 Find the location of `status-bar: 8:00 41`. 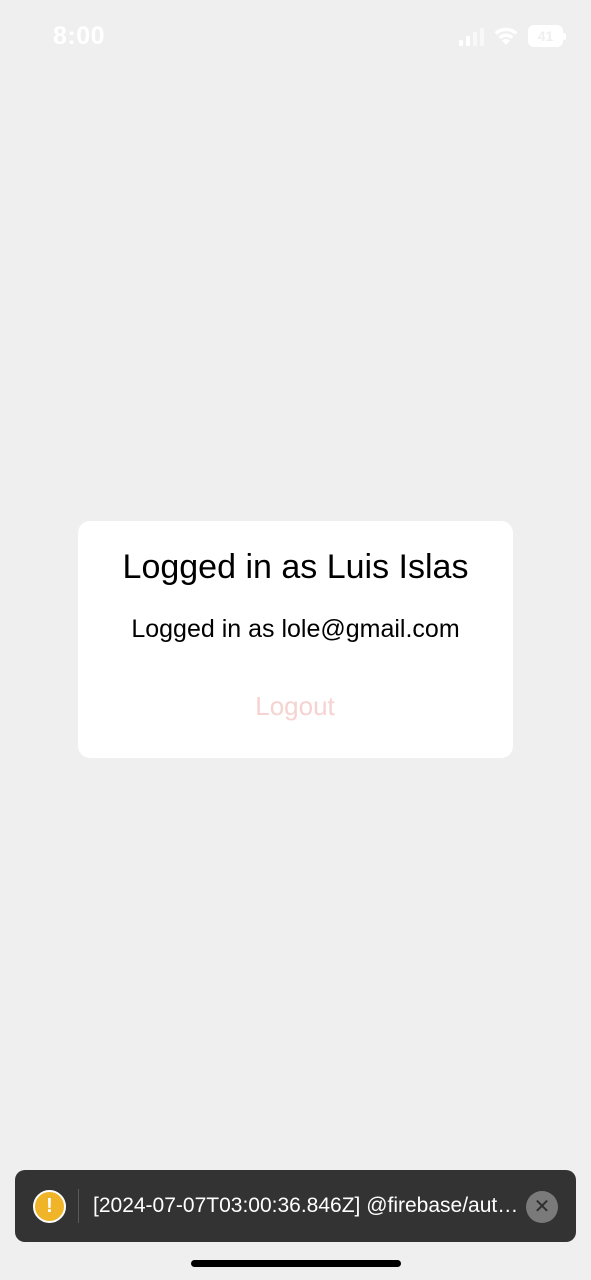

status-bar: 8:00 41 is located at coordinates (295, 38).